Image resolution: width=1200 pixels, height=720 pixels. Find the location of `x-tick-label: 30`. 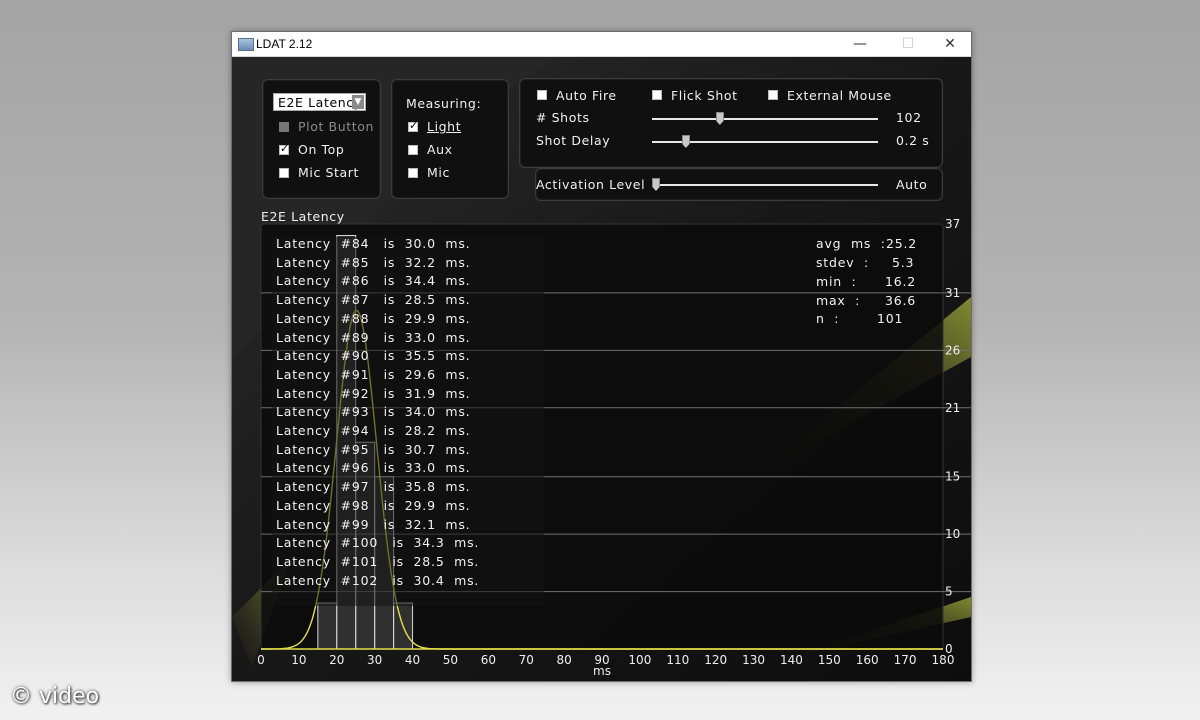

x-tick-label: 30 is located at coordinates (374, 660).